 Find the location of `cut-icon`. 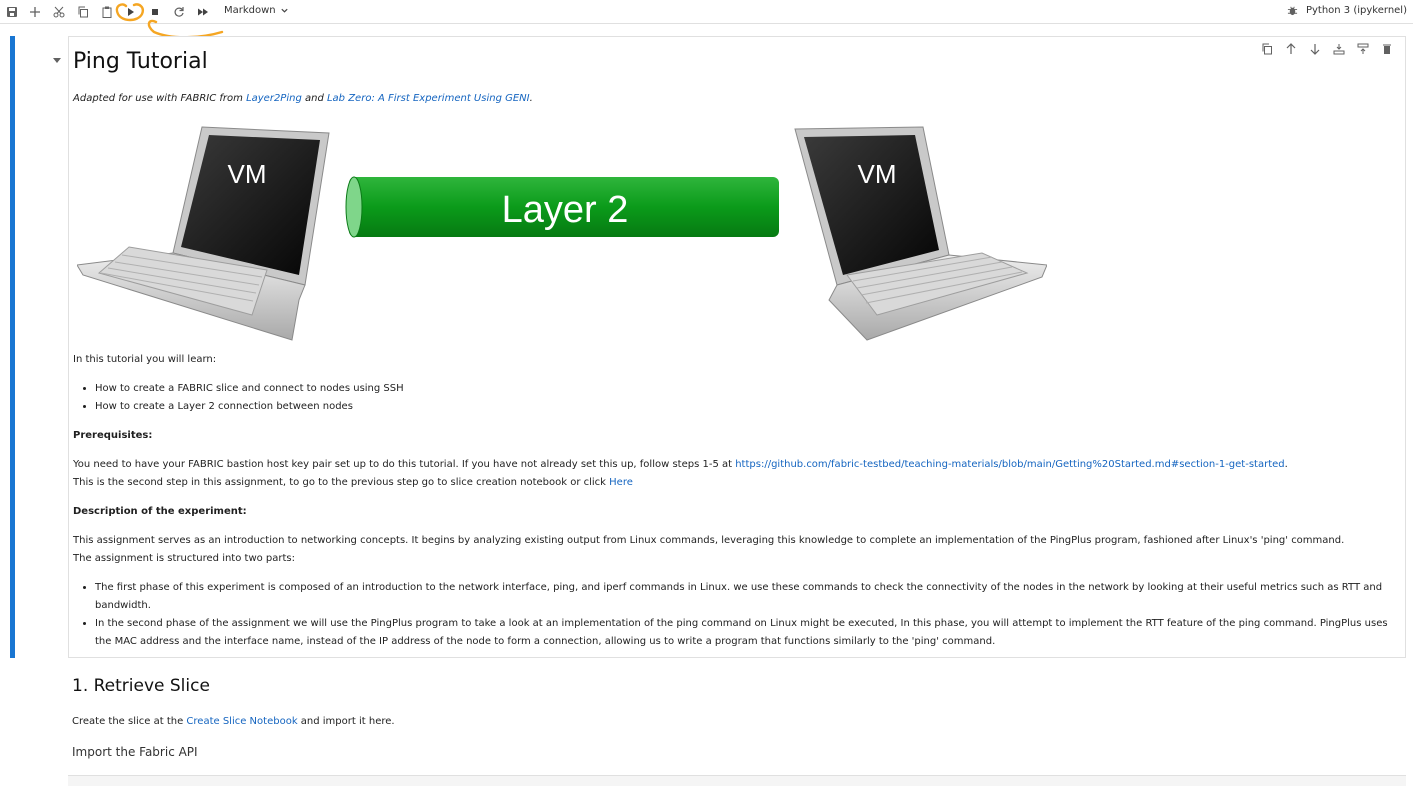

cut-icon is located at coordinates (59, 12).